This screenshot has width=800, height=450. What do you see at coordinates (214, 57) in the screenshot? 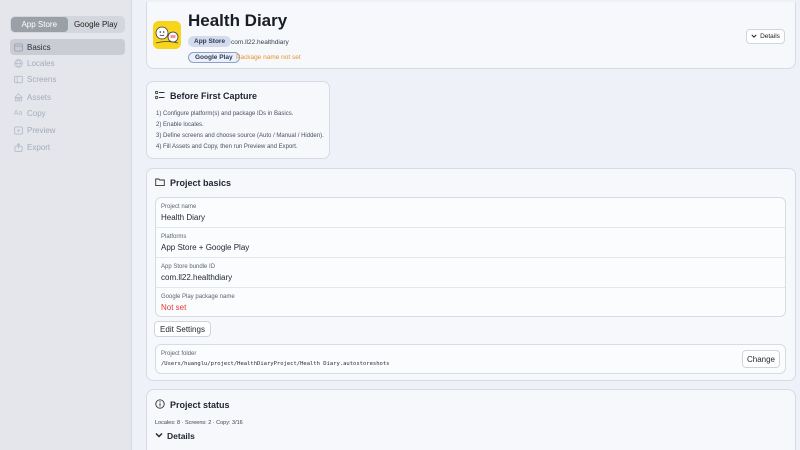
I see `google-play-badge: Google Play` at bounding box center [214, 57].